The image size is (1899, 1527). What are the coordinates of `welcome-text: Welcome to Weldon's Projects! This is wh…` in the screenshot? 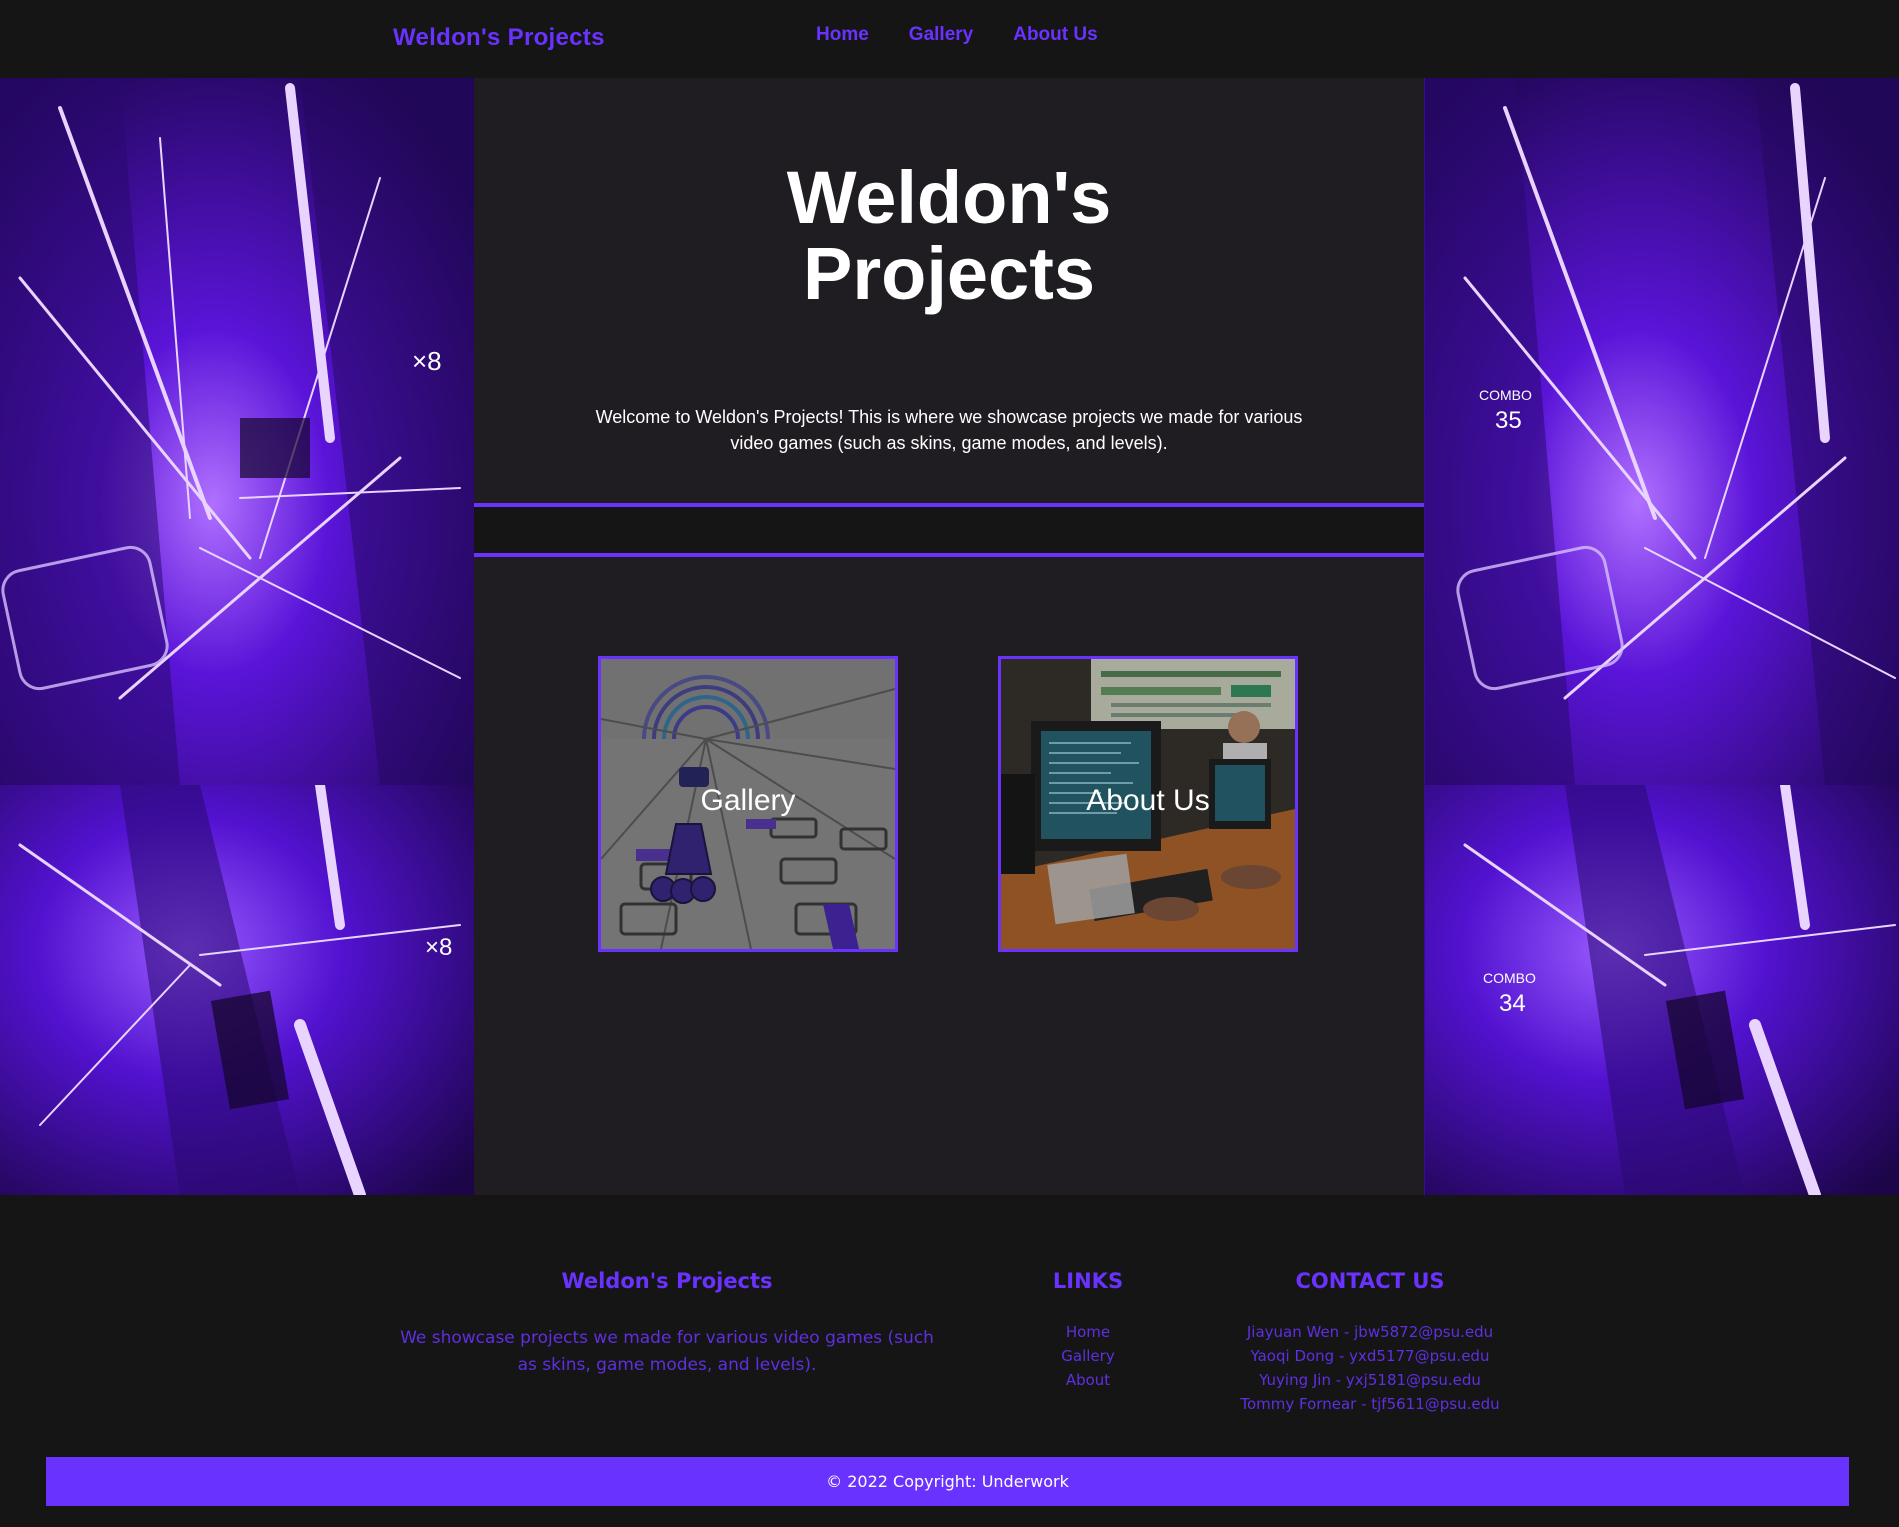 It's located at (949, 430).